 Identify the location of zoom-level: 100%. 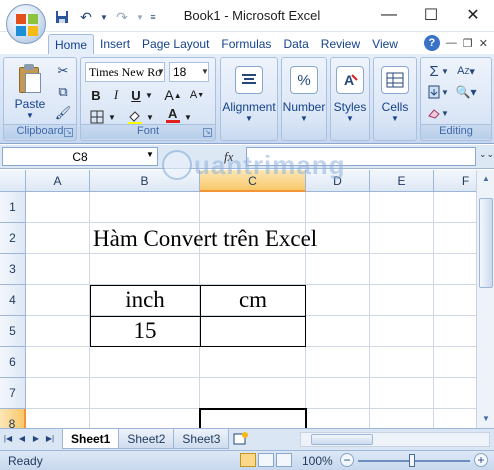
(317, 461).